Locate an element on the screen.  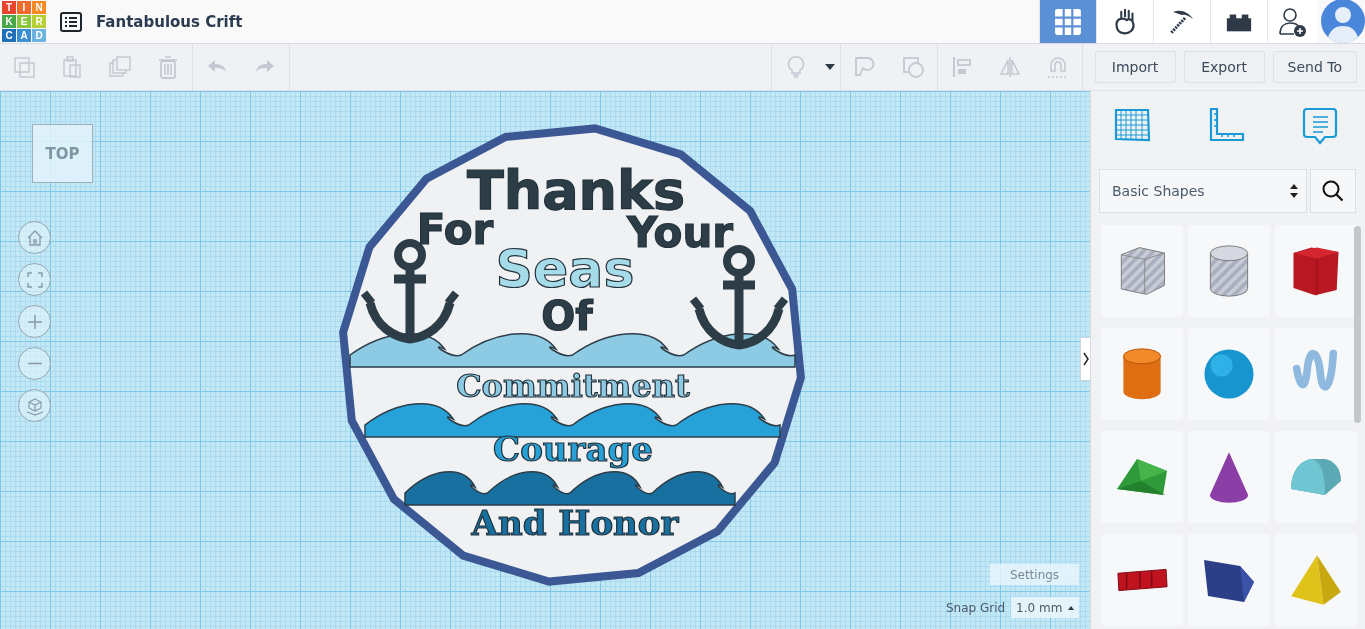
chevron-icon is located at coordinates (1085, 359).